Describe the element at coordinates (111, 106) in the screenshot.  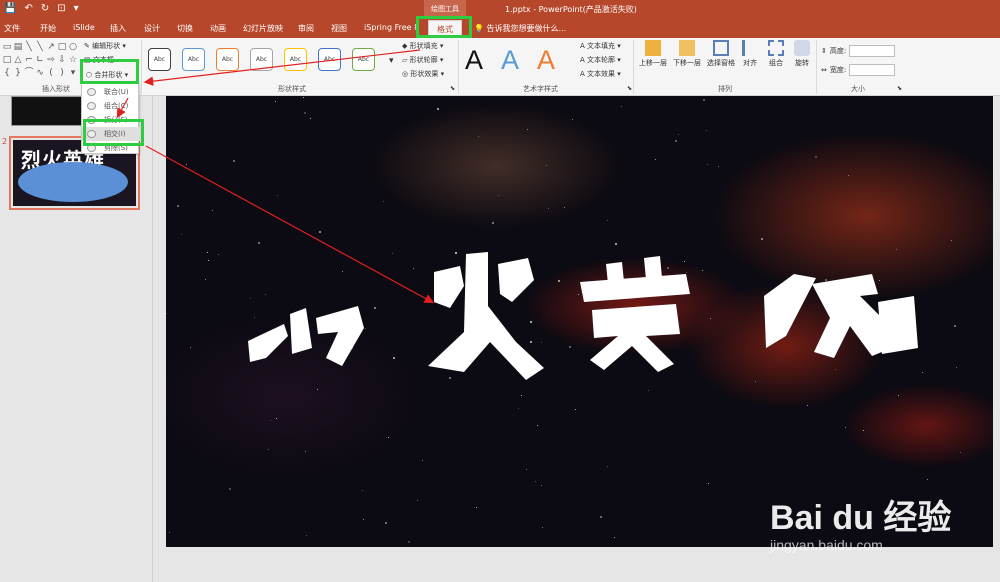
I see `menu-item-combine: 组合(C)` at that location.